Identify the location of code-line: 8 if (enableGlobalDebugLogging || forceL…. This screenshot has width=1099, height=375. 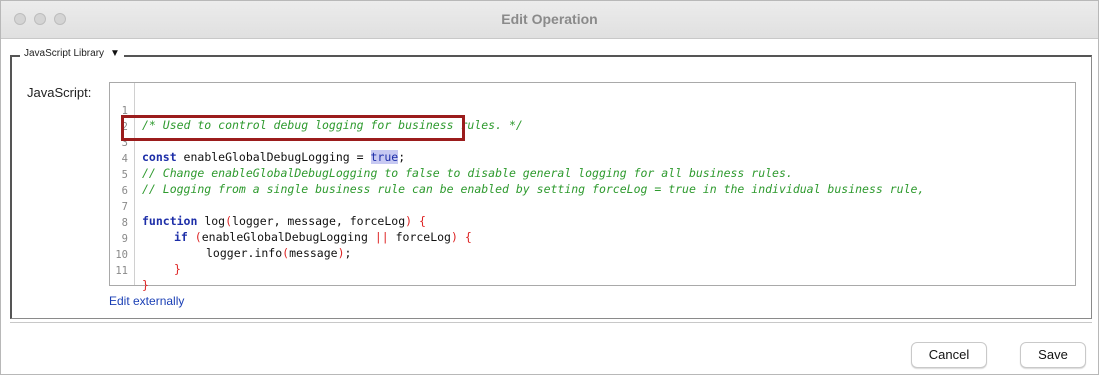
(592, 223).